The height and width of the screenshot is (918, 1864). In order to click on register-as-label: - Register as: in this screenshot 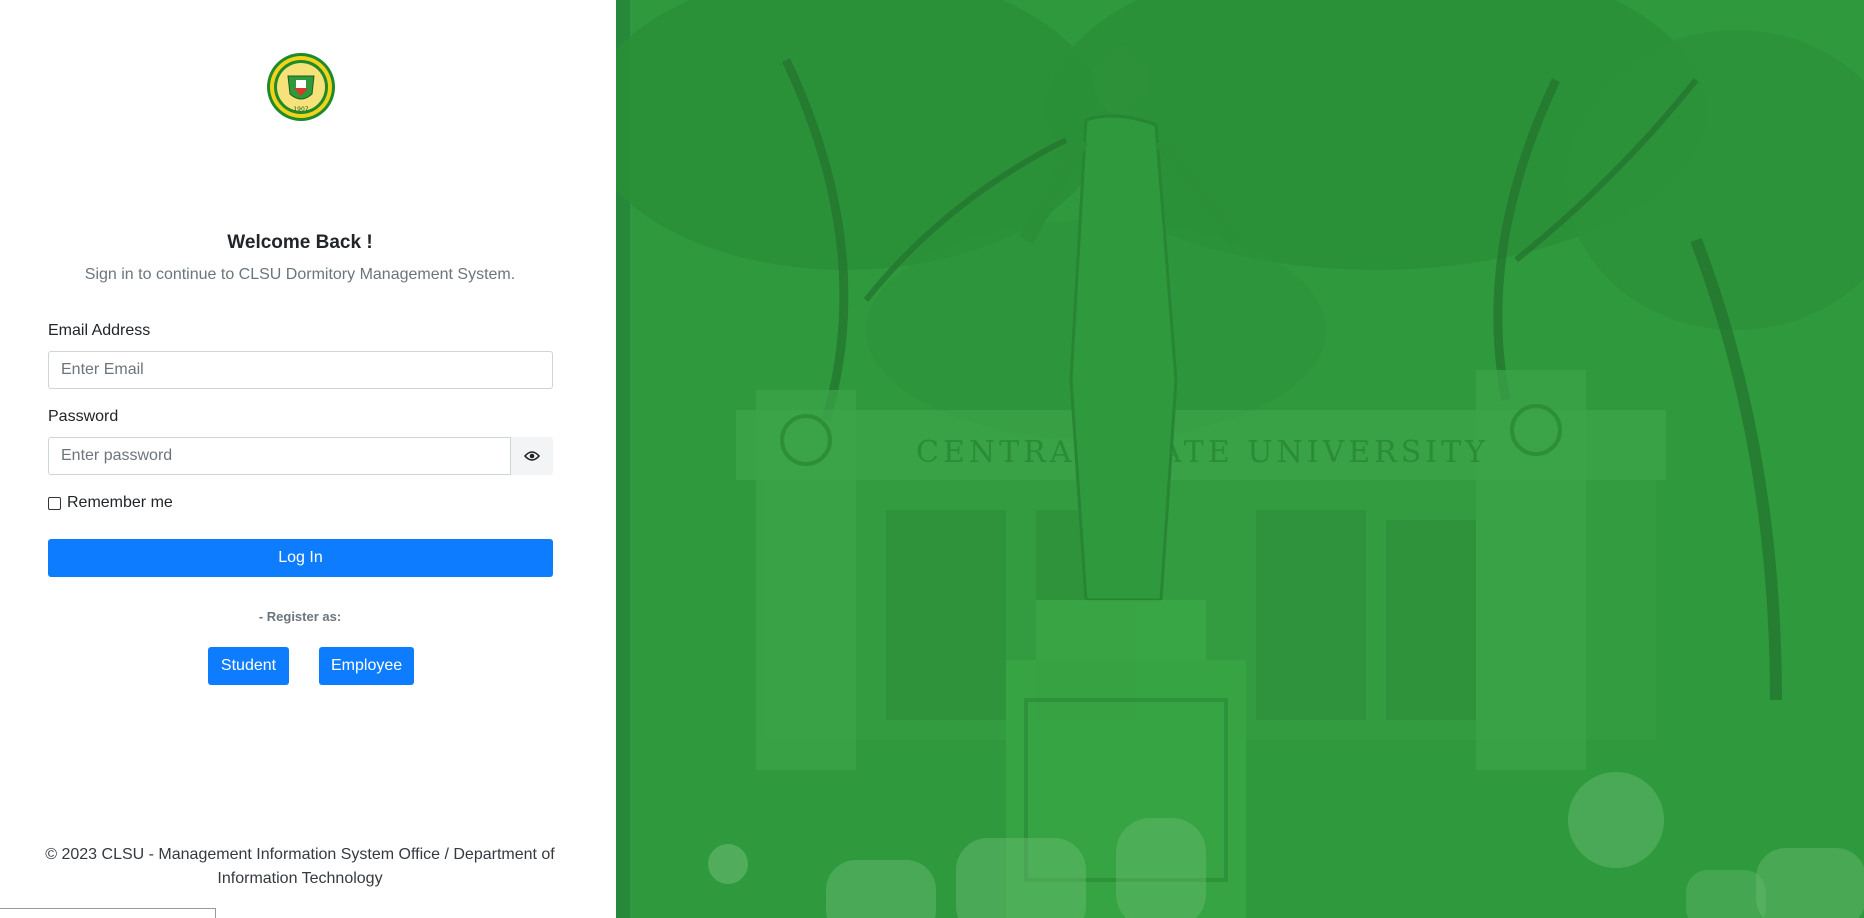, I will do `click(300, 616)`.